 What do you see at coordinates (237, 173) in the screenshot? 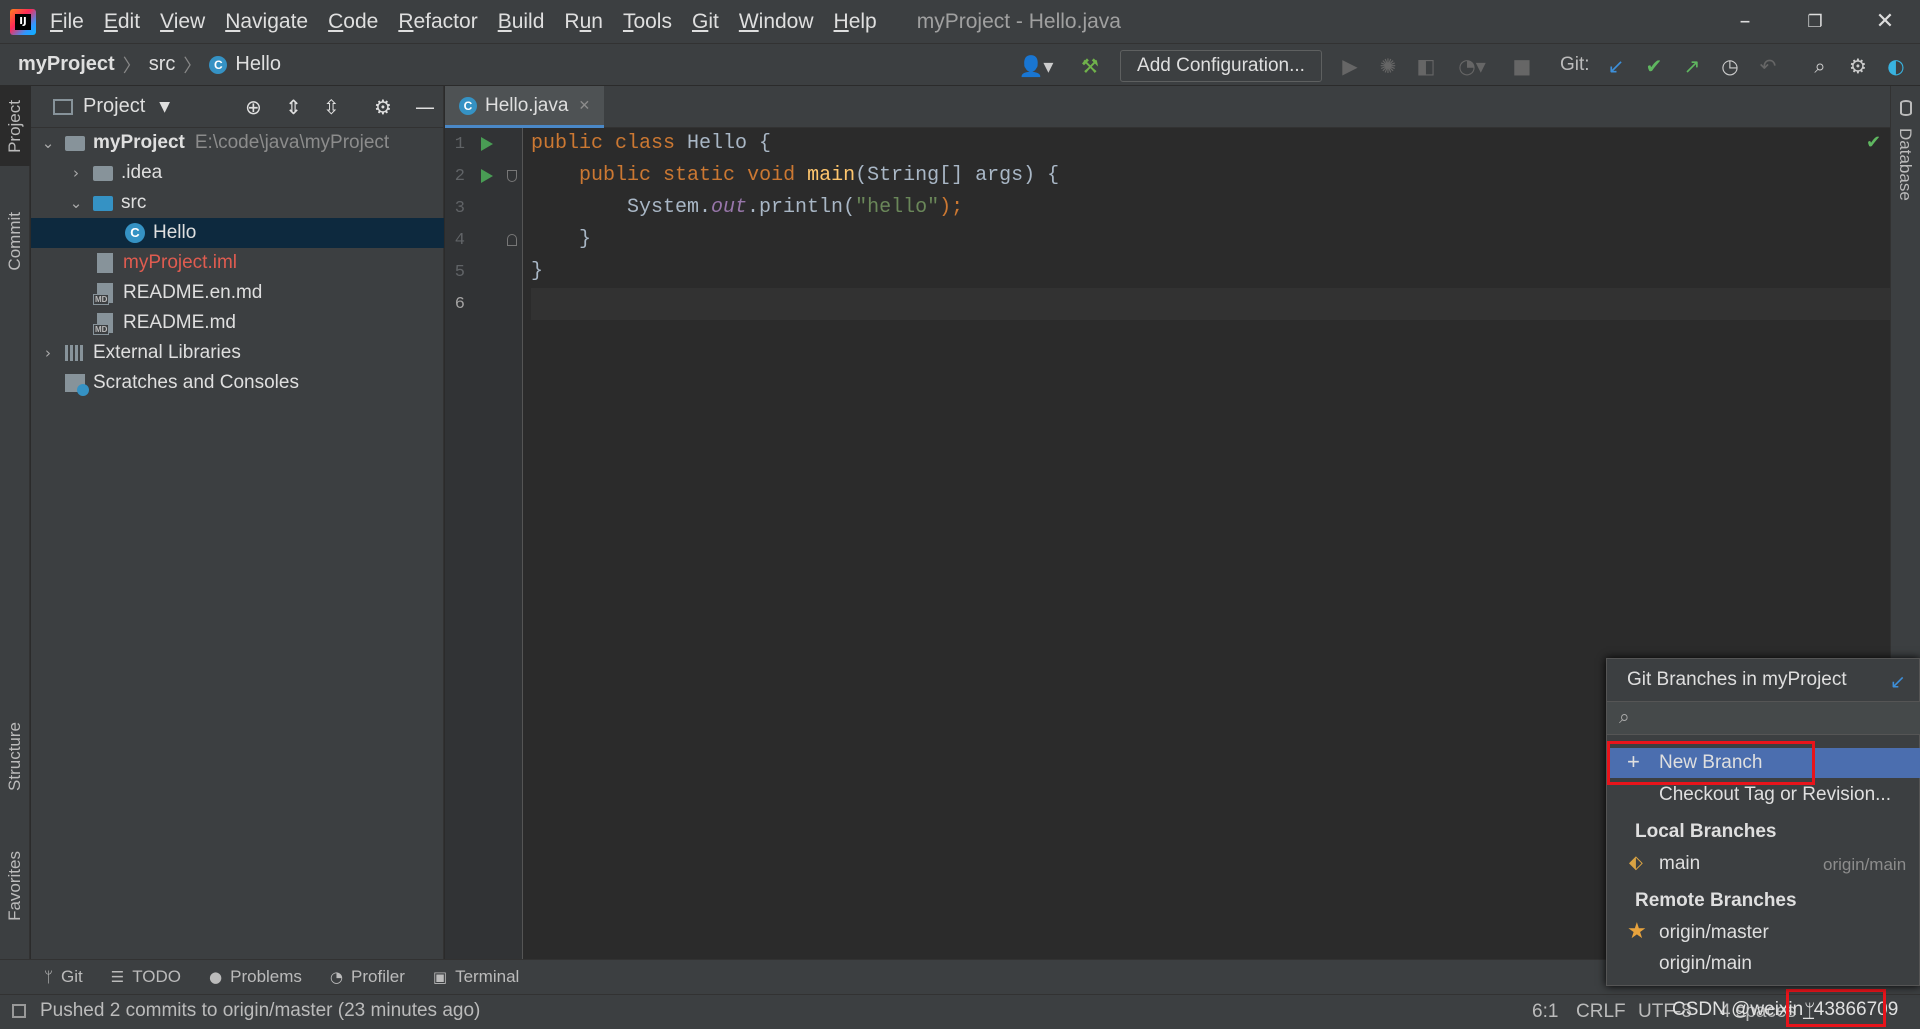
I see `tree-item-idea: › .idea` at bounding box center [237, 173].